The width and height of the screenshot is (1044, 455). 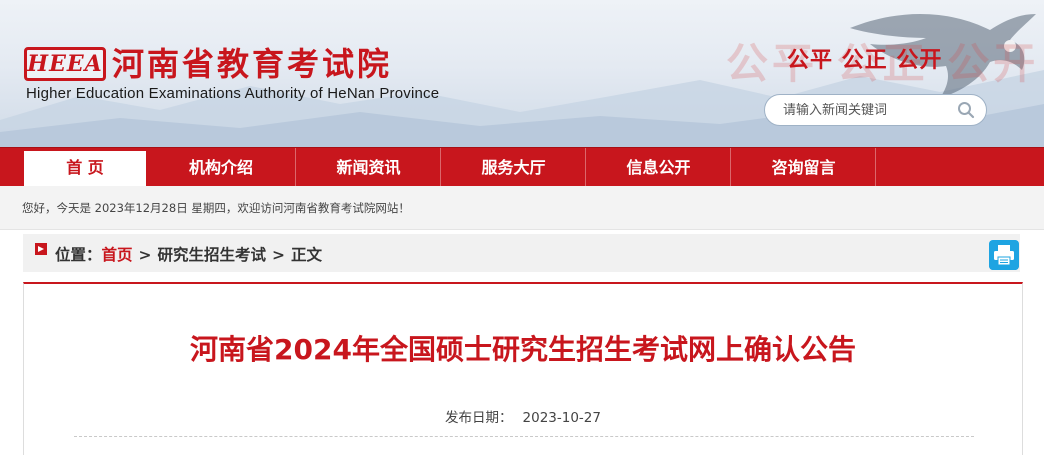 What do you see at coordinates (216, 208) in the screenshot?
I see `welcome-text: 您好，今天是 2023年12月28日 星期四，欢迎访问河南省教育考试院网站！` at bounding box center [216, 208].